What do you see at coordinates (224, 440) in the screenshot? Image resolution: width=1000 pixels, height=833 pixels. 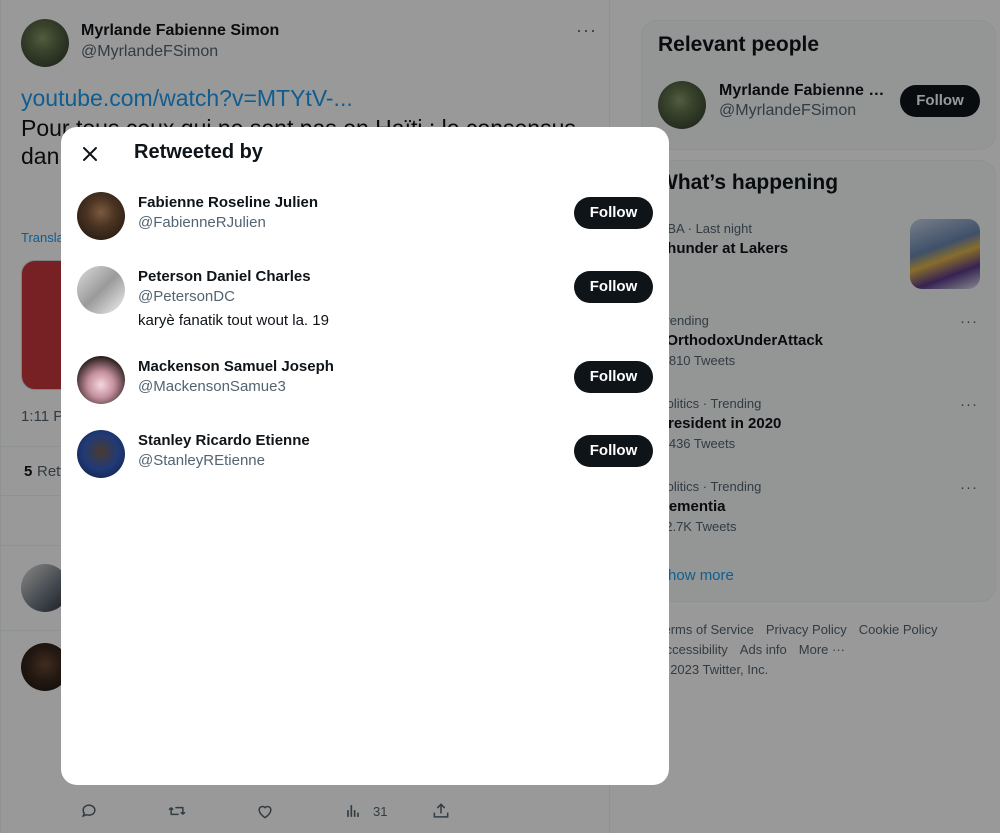 I see `user-name: Stanley Ricardo Etienne` at bounding box center [224, 440].